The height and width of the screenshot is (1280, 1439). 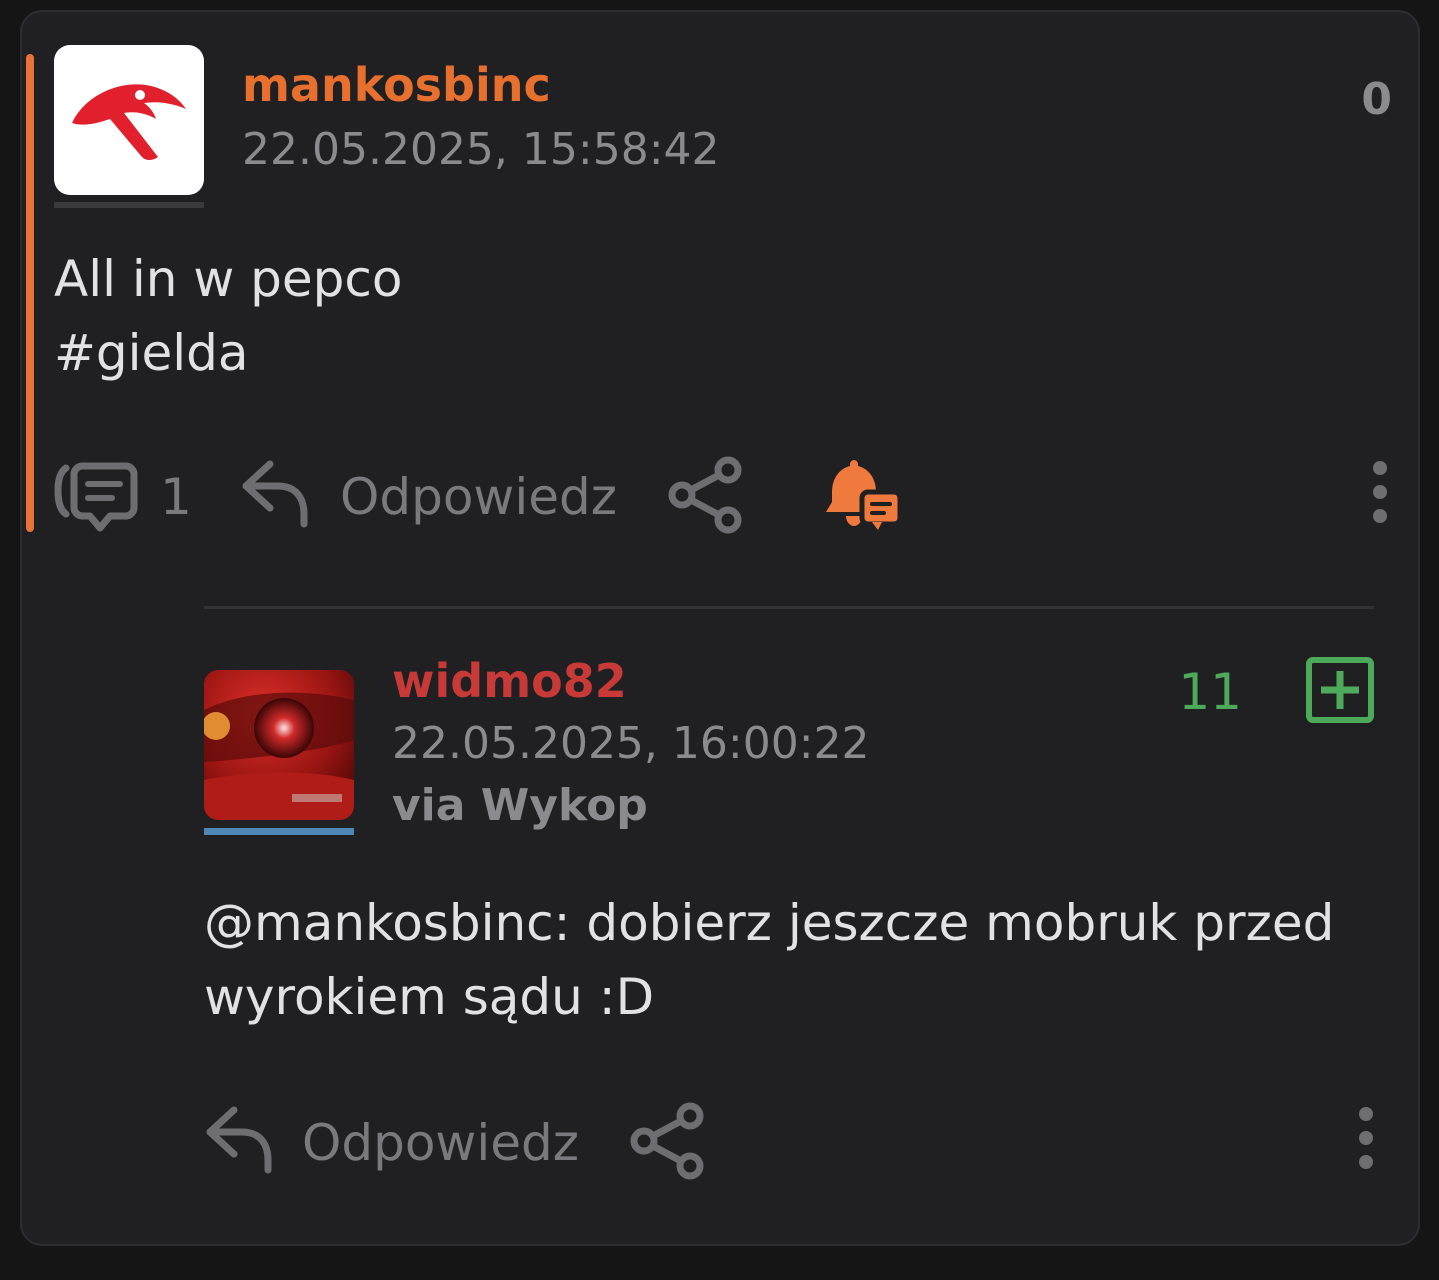 I want to click on comment-timestamp: 22.05.2025, 16:00:22, so click(x=631, y=744).